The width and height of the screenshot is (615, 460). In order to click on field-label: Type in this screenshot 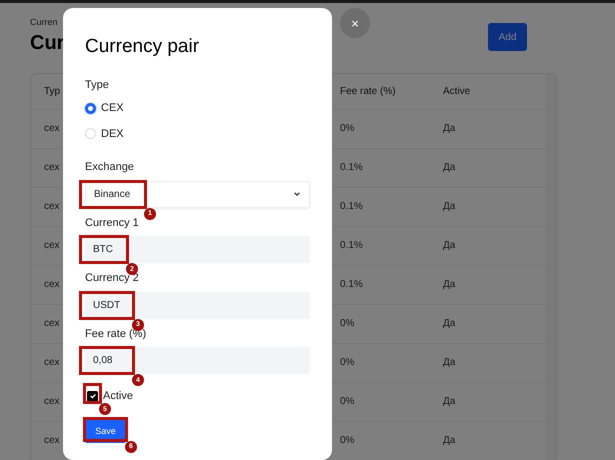, I will do `click(97, 85)`.